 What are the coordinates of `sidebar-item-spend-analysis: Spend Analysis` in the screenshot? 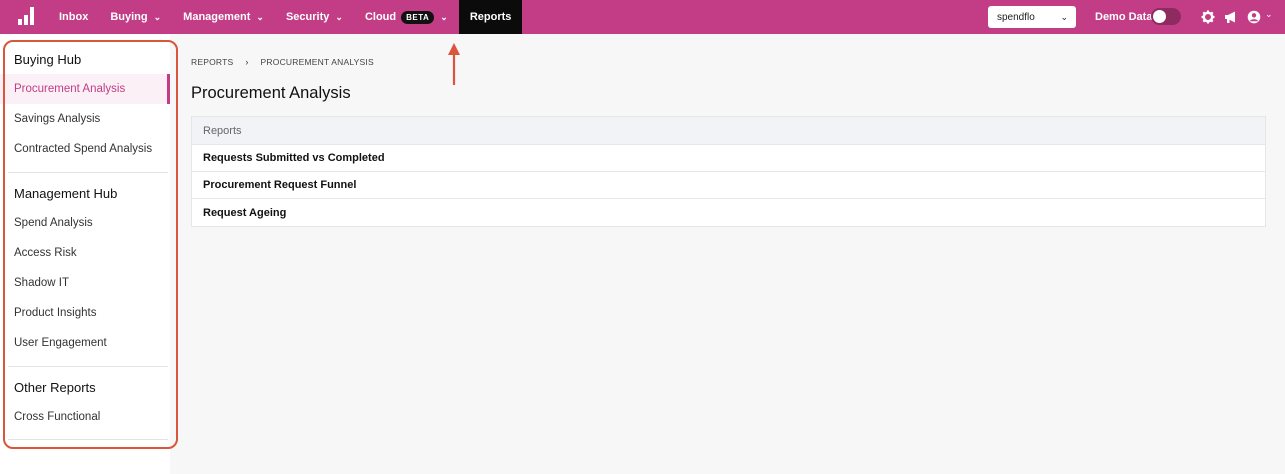 It's located at (85, 223).